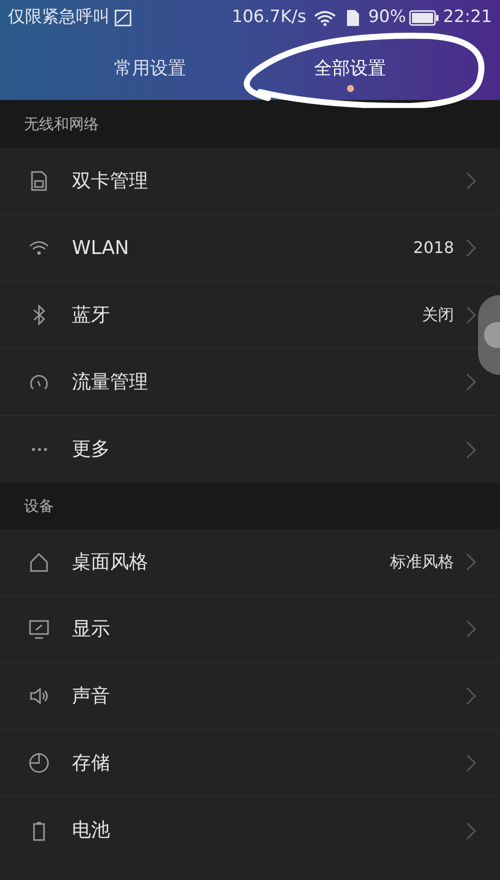  Describe the element at coordinates (269, 18) in the screenshot. I see `network-speed: 106.7K/s` at that location.